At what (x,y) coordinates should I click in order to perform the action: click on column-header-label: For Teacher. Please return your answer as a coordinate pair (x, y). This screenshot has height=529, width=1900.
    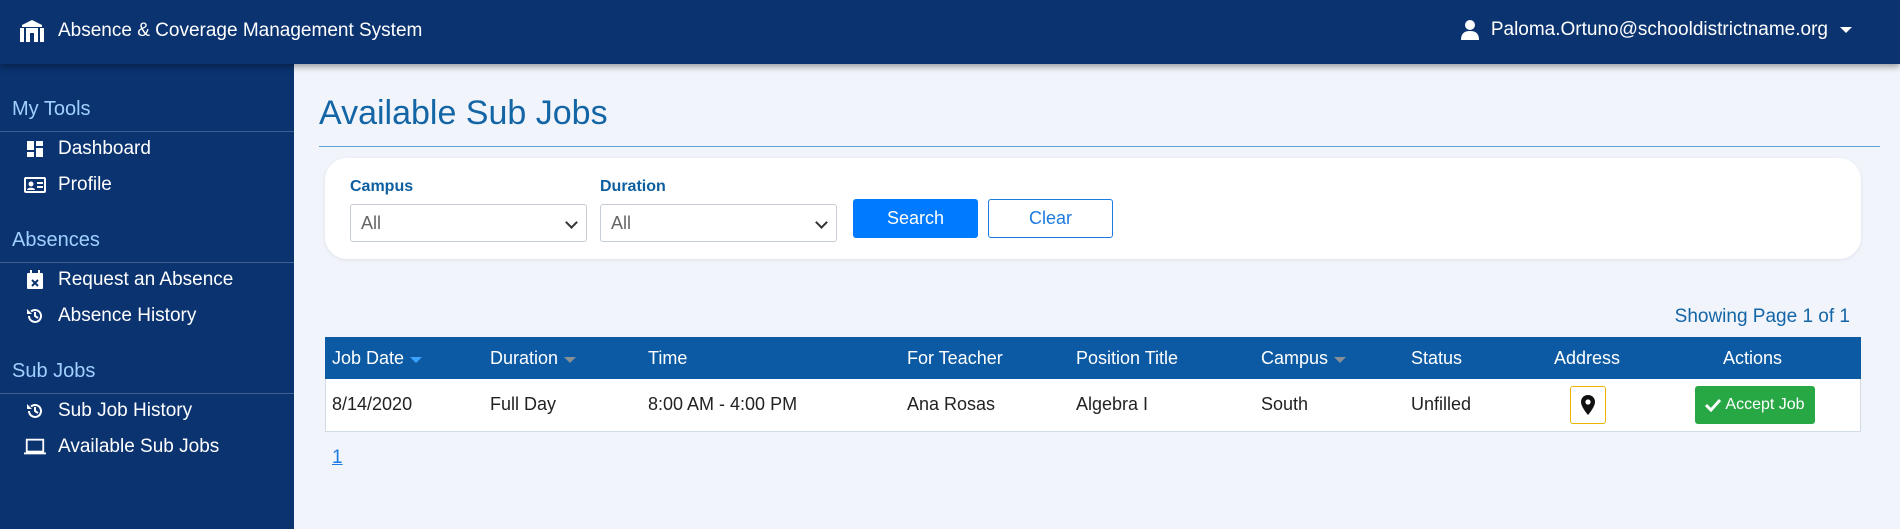
    Looking at the image, I should click on (955, 358).